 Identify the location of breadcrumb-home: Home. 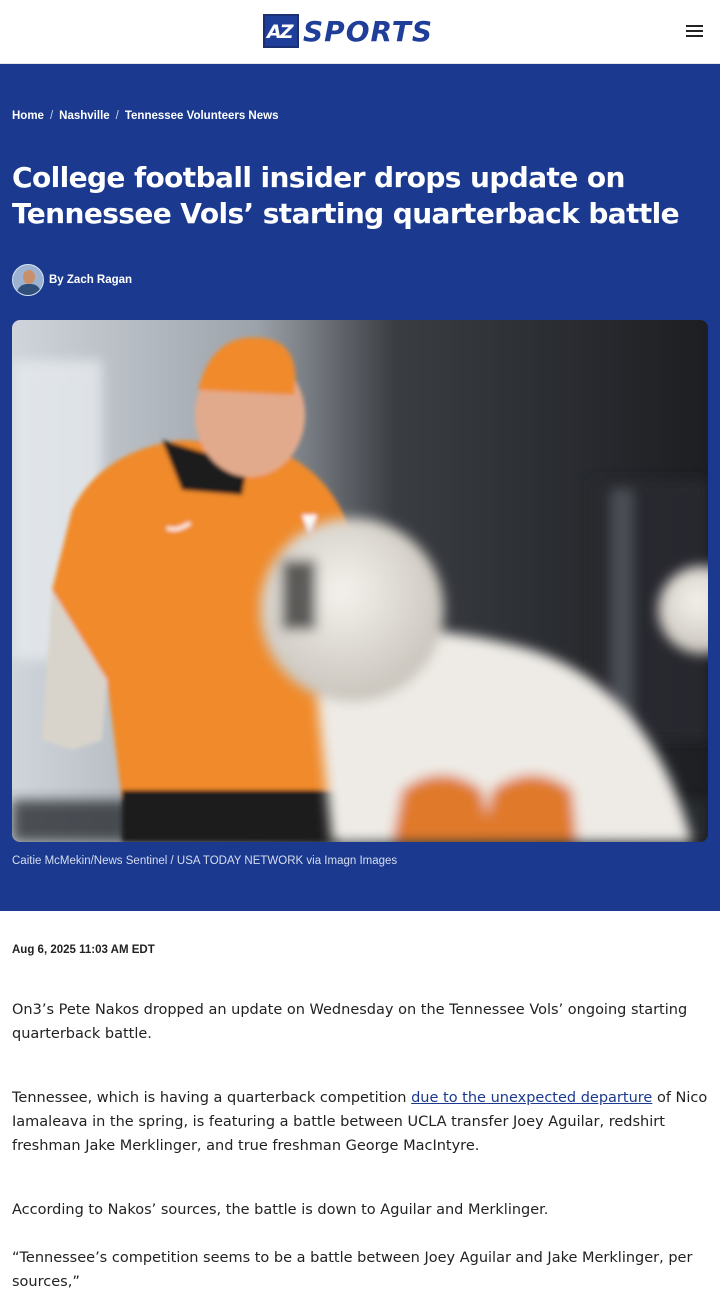
(28, 116).